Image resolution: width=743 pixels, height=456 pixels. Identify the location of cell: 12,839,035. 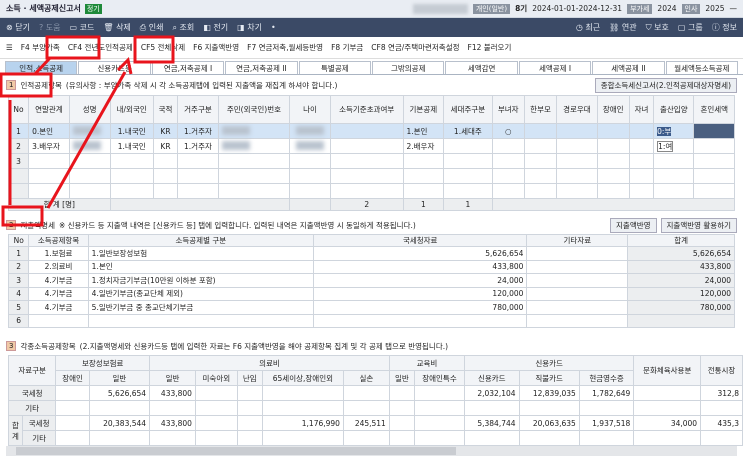
(549, 393).